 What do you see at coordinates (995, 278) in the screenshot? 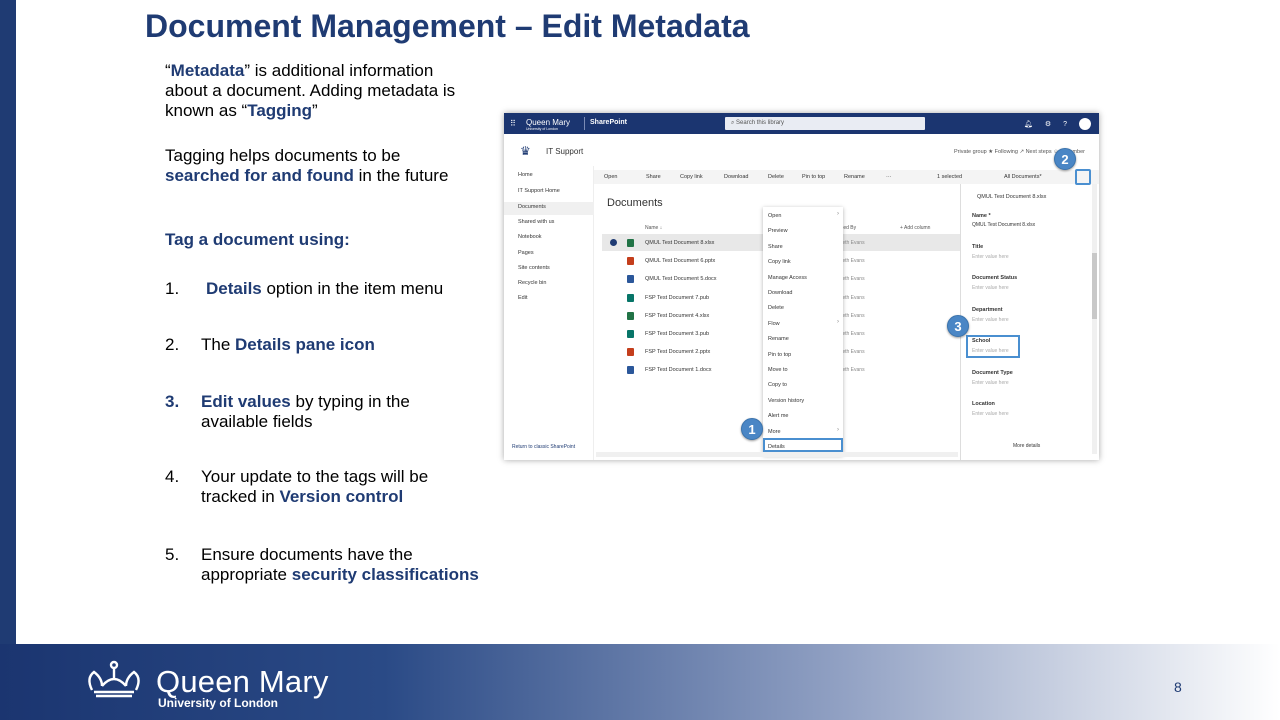
I see `pane-field-label: Document Status` at bounding box center [995, 278].